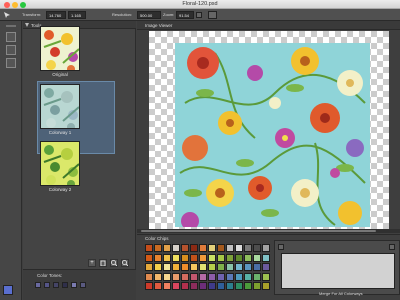  I want to click on add-colorway-button: +, so click(92, 263).